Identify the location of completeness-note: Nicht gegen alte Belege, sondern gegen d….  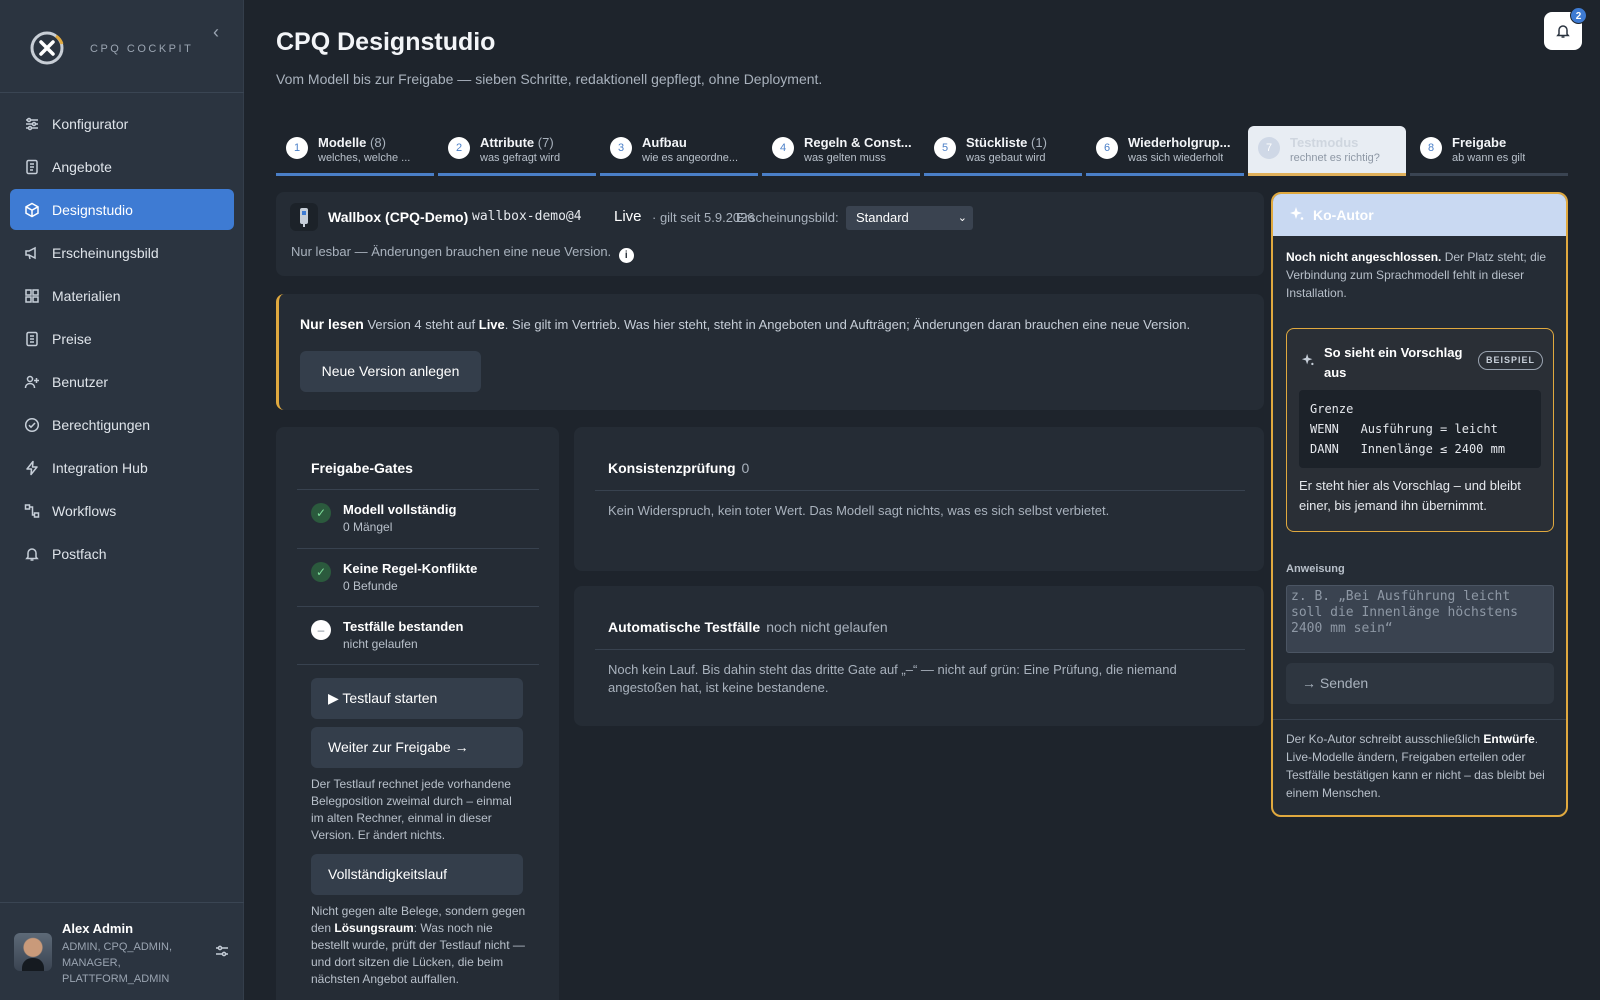
(418, 945).